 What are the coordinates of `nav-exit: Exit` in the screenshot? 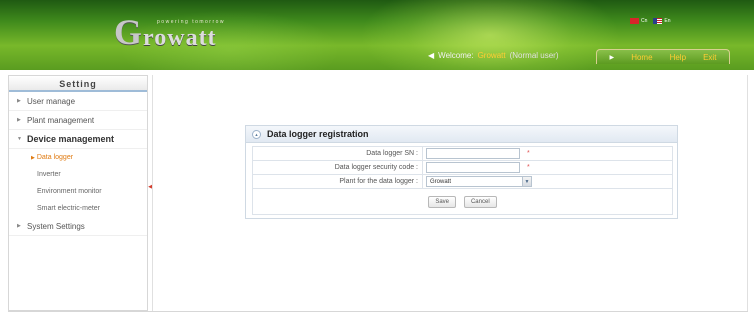 It's located at (709, 57).